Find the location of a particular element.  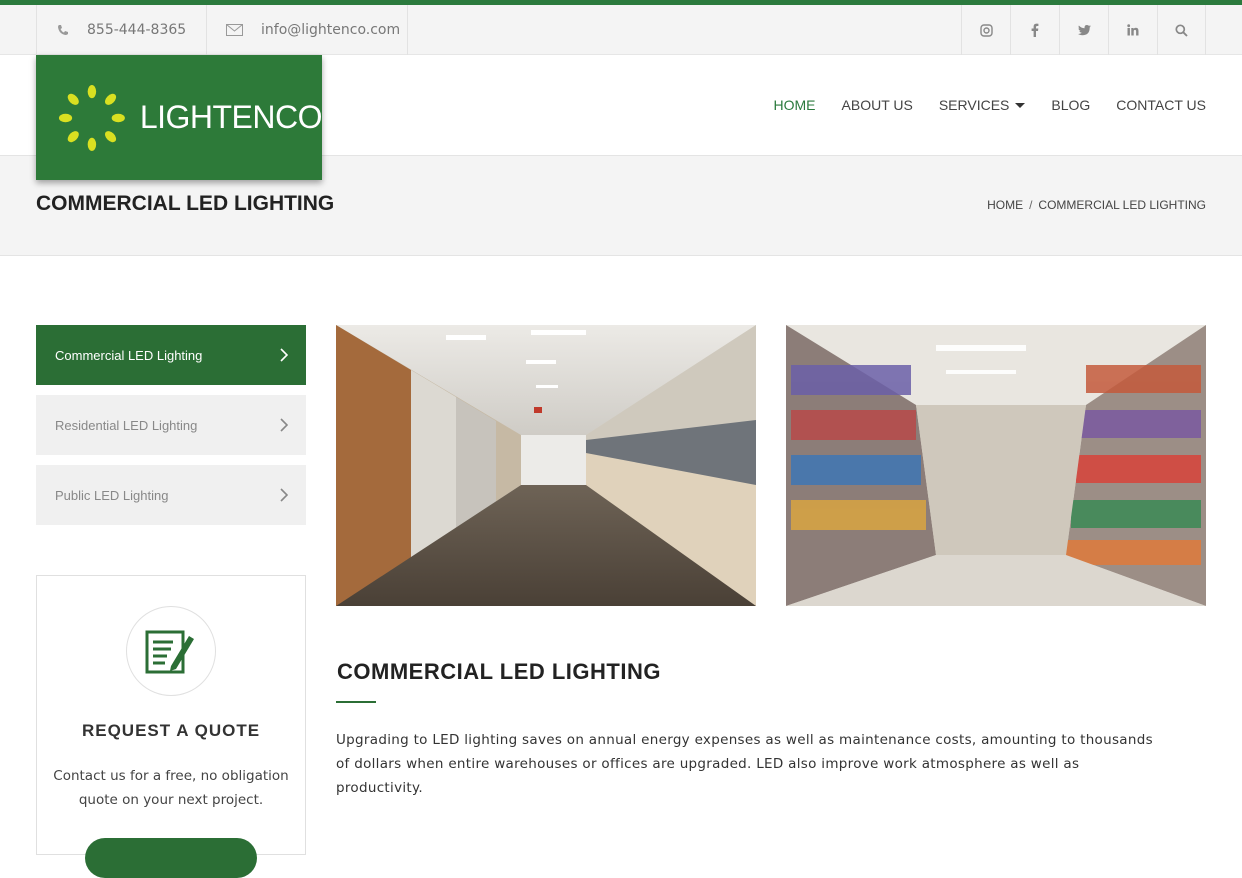

quote-icon-circle is located at coordinates (171, 651).